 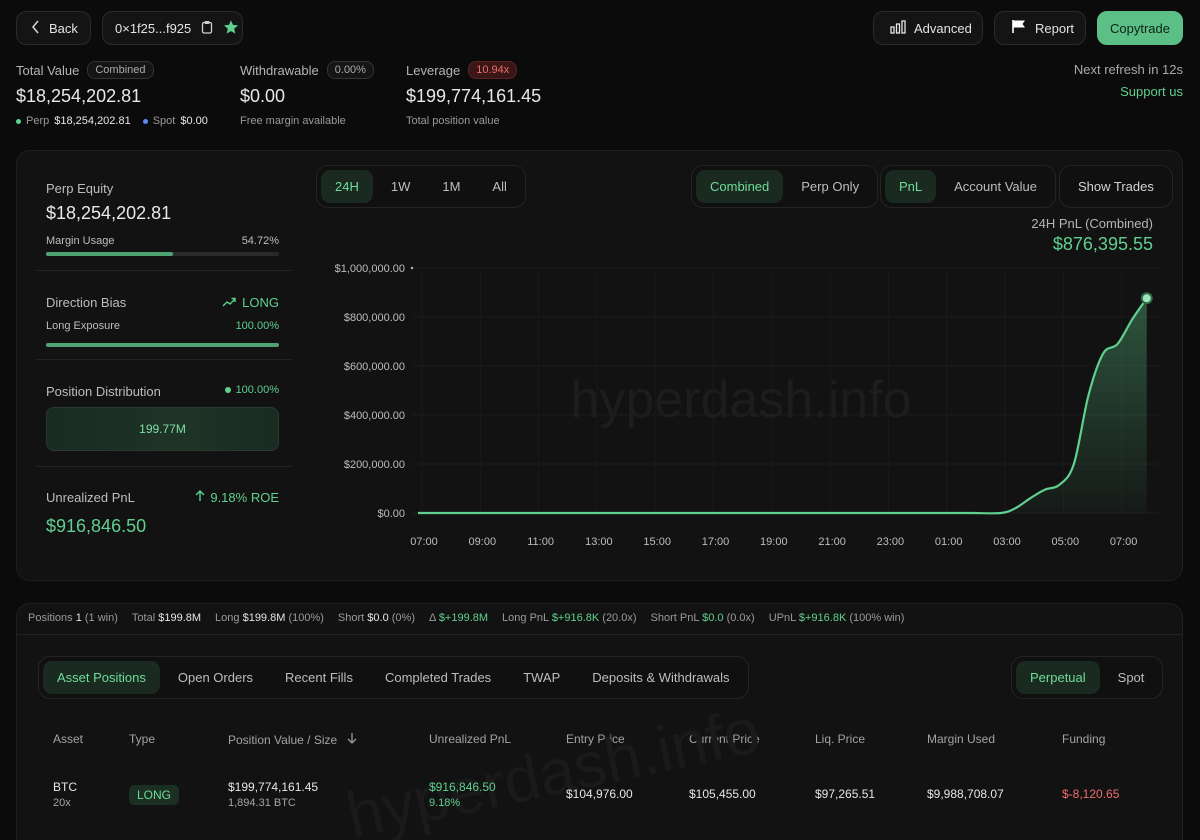 I want to click on metric-pnl: PnL, so click(x=911, y=186).